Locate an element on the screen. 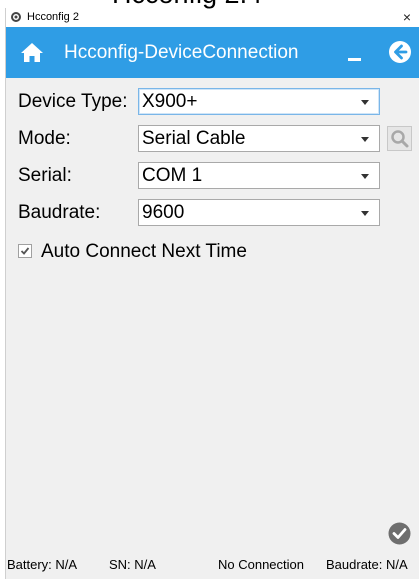  auto-connect-checkbox is located at coordinates (25, 251).